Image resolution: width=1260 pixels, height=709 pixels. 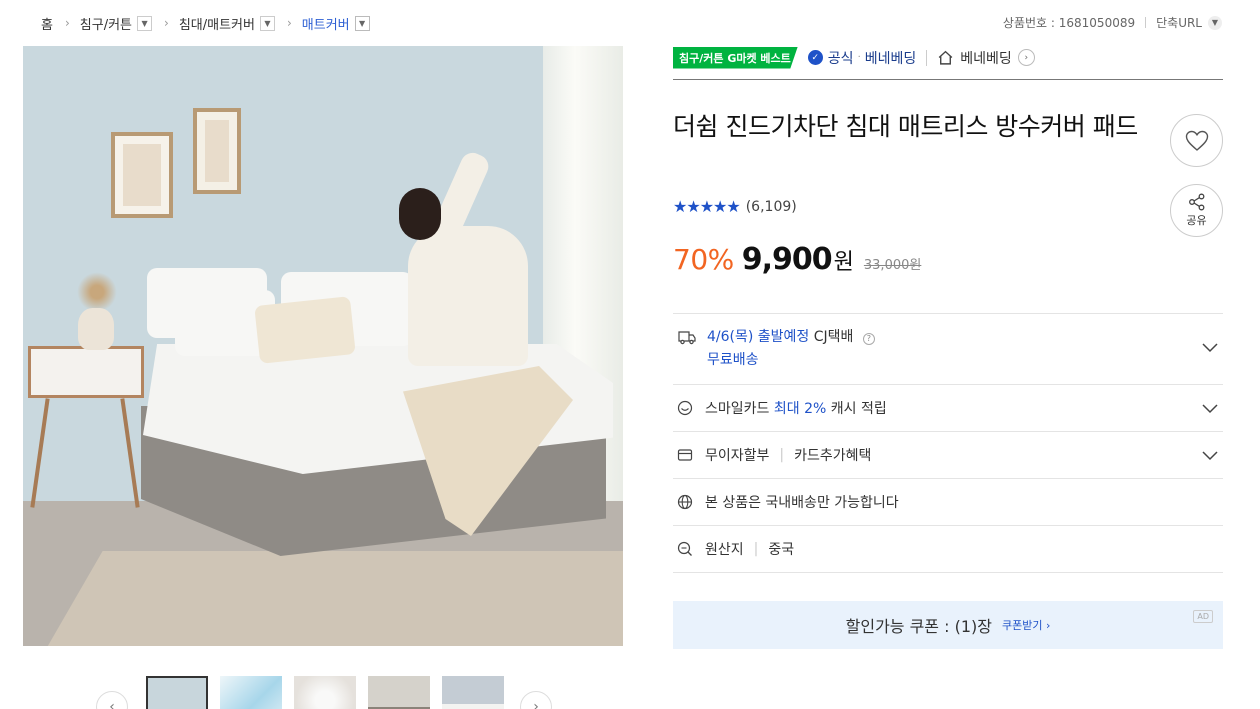 I want to click on breadcrumb-category-label: 침구/커튼, so click(x=106, y=23).